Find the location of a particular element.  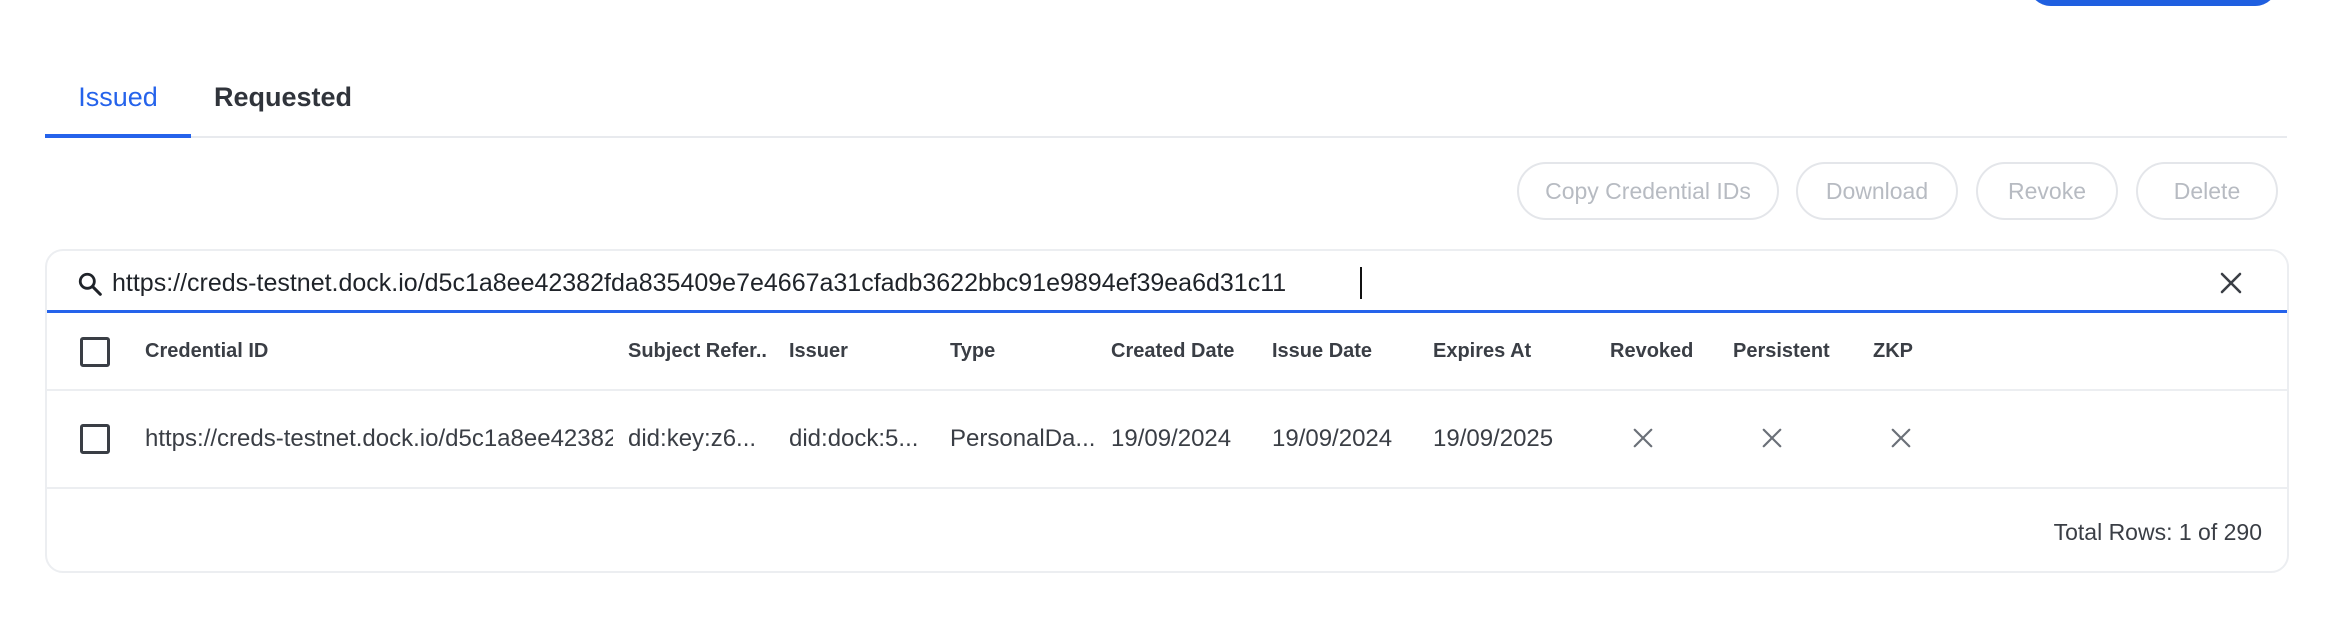

search-icon is located at coordinates (90, 284).